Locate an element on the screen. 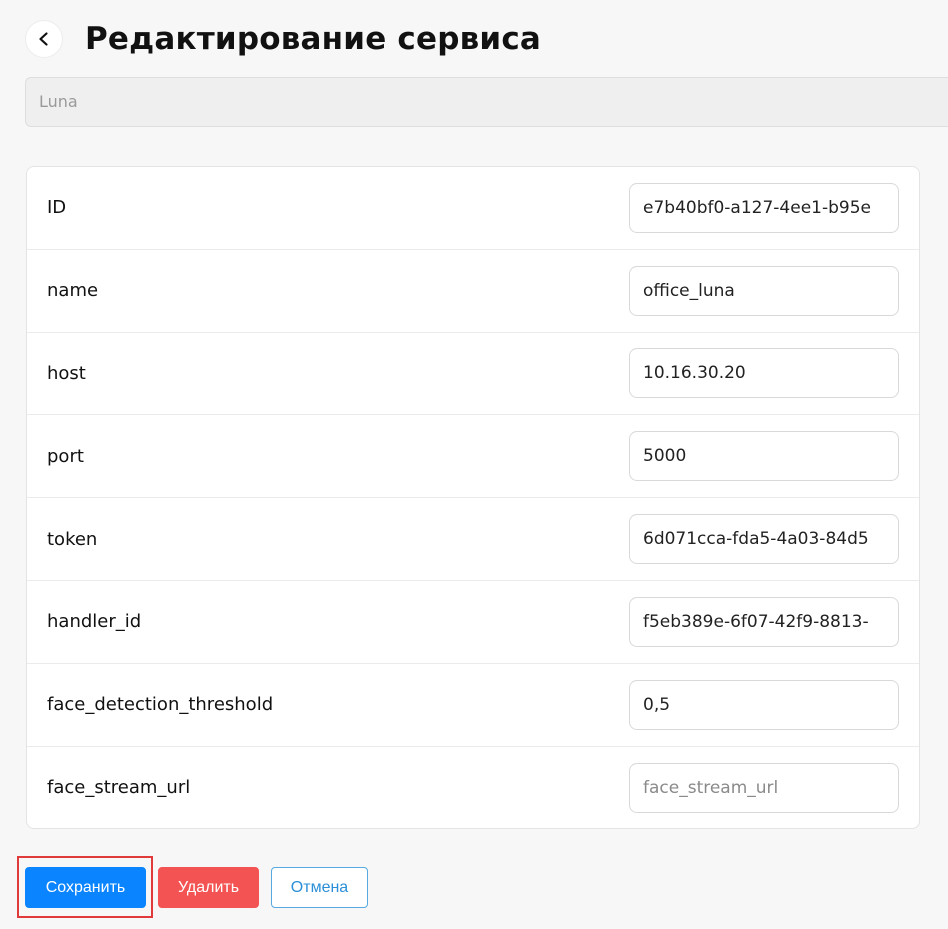  field-label: port is located at coordinates (65, 456).